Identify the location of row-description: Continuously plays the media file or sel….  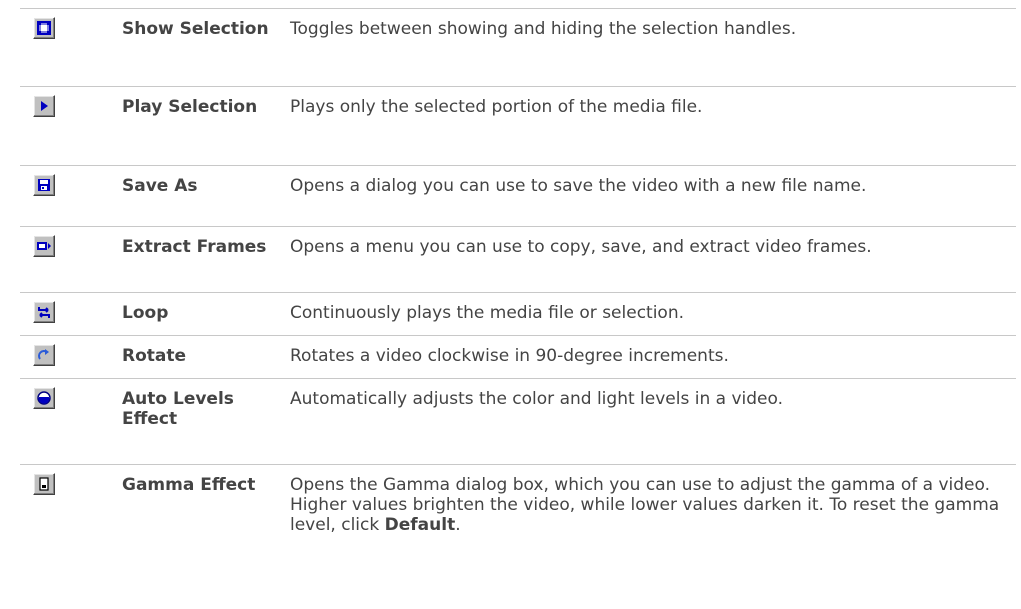
(487, 313).